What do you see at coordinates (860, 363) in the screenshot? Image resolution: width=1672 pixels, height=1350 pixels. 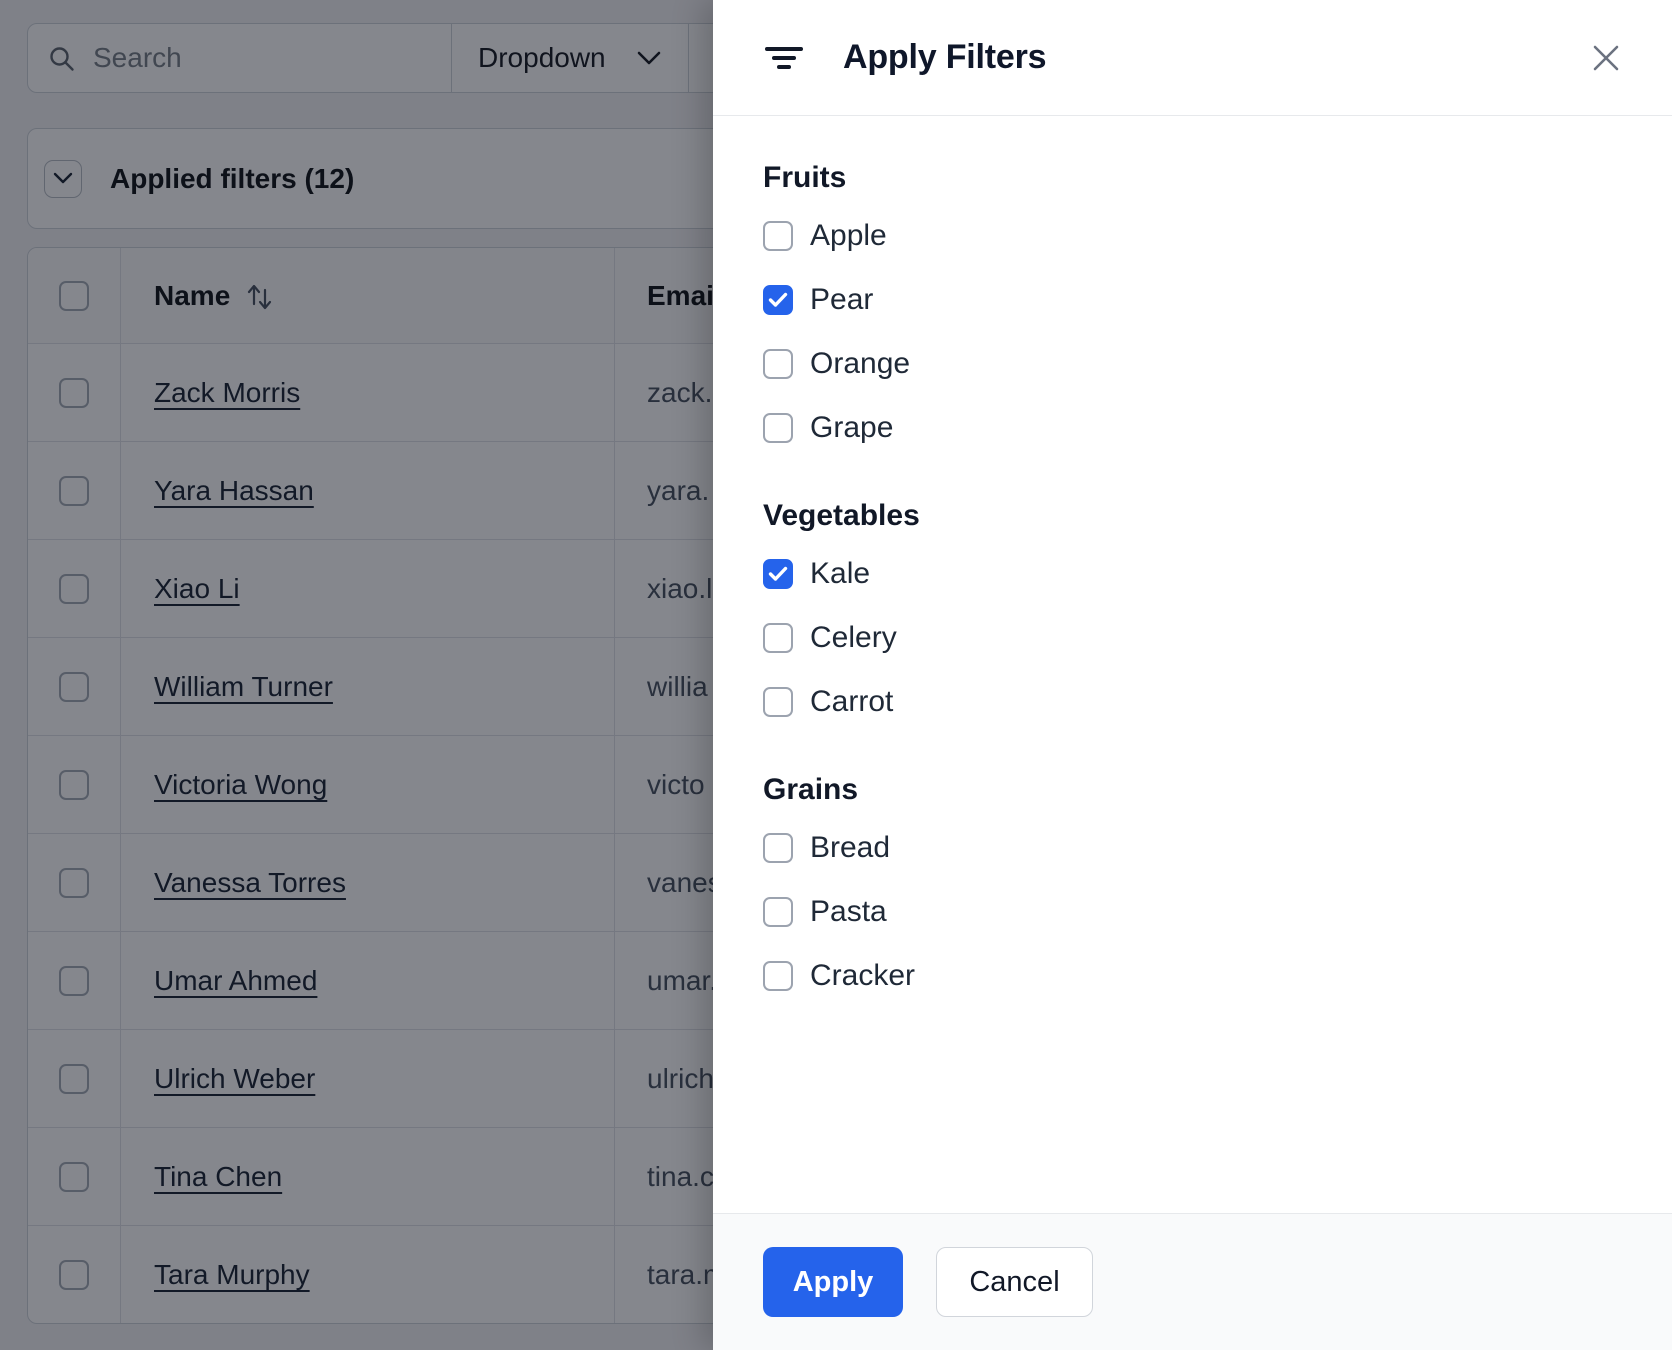 I see `checkbox-label: Orange` at bounding box center [860, 363].